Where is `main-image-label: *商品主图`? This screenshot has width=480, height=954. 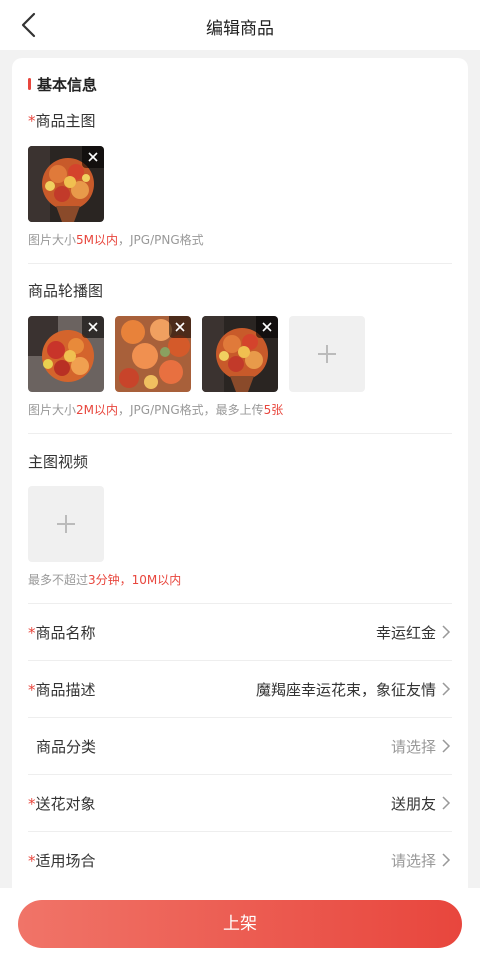
main-image-label: *商品主图 is located at coordinates (62, 120).